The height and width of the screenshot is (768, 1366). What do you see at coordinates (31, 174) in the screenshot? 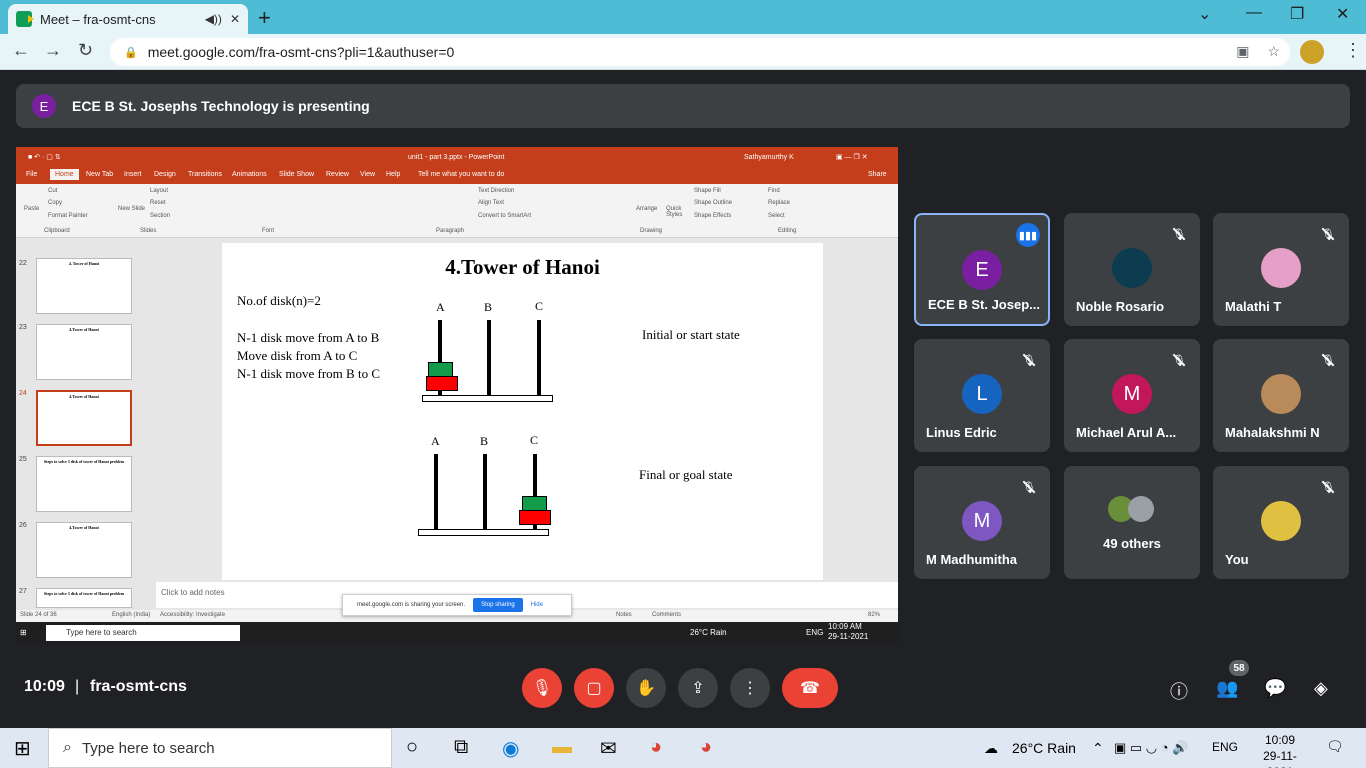
I see `ppt-menu-file: File` at bounding box center [31, 174].